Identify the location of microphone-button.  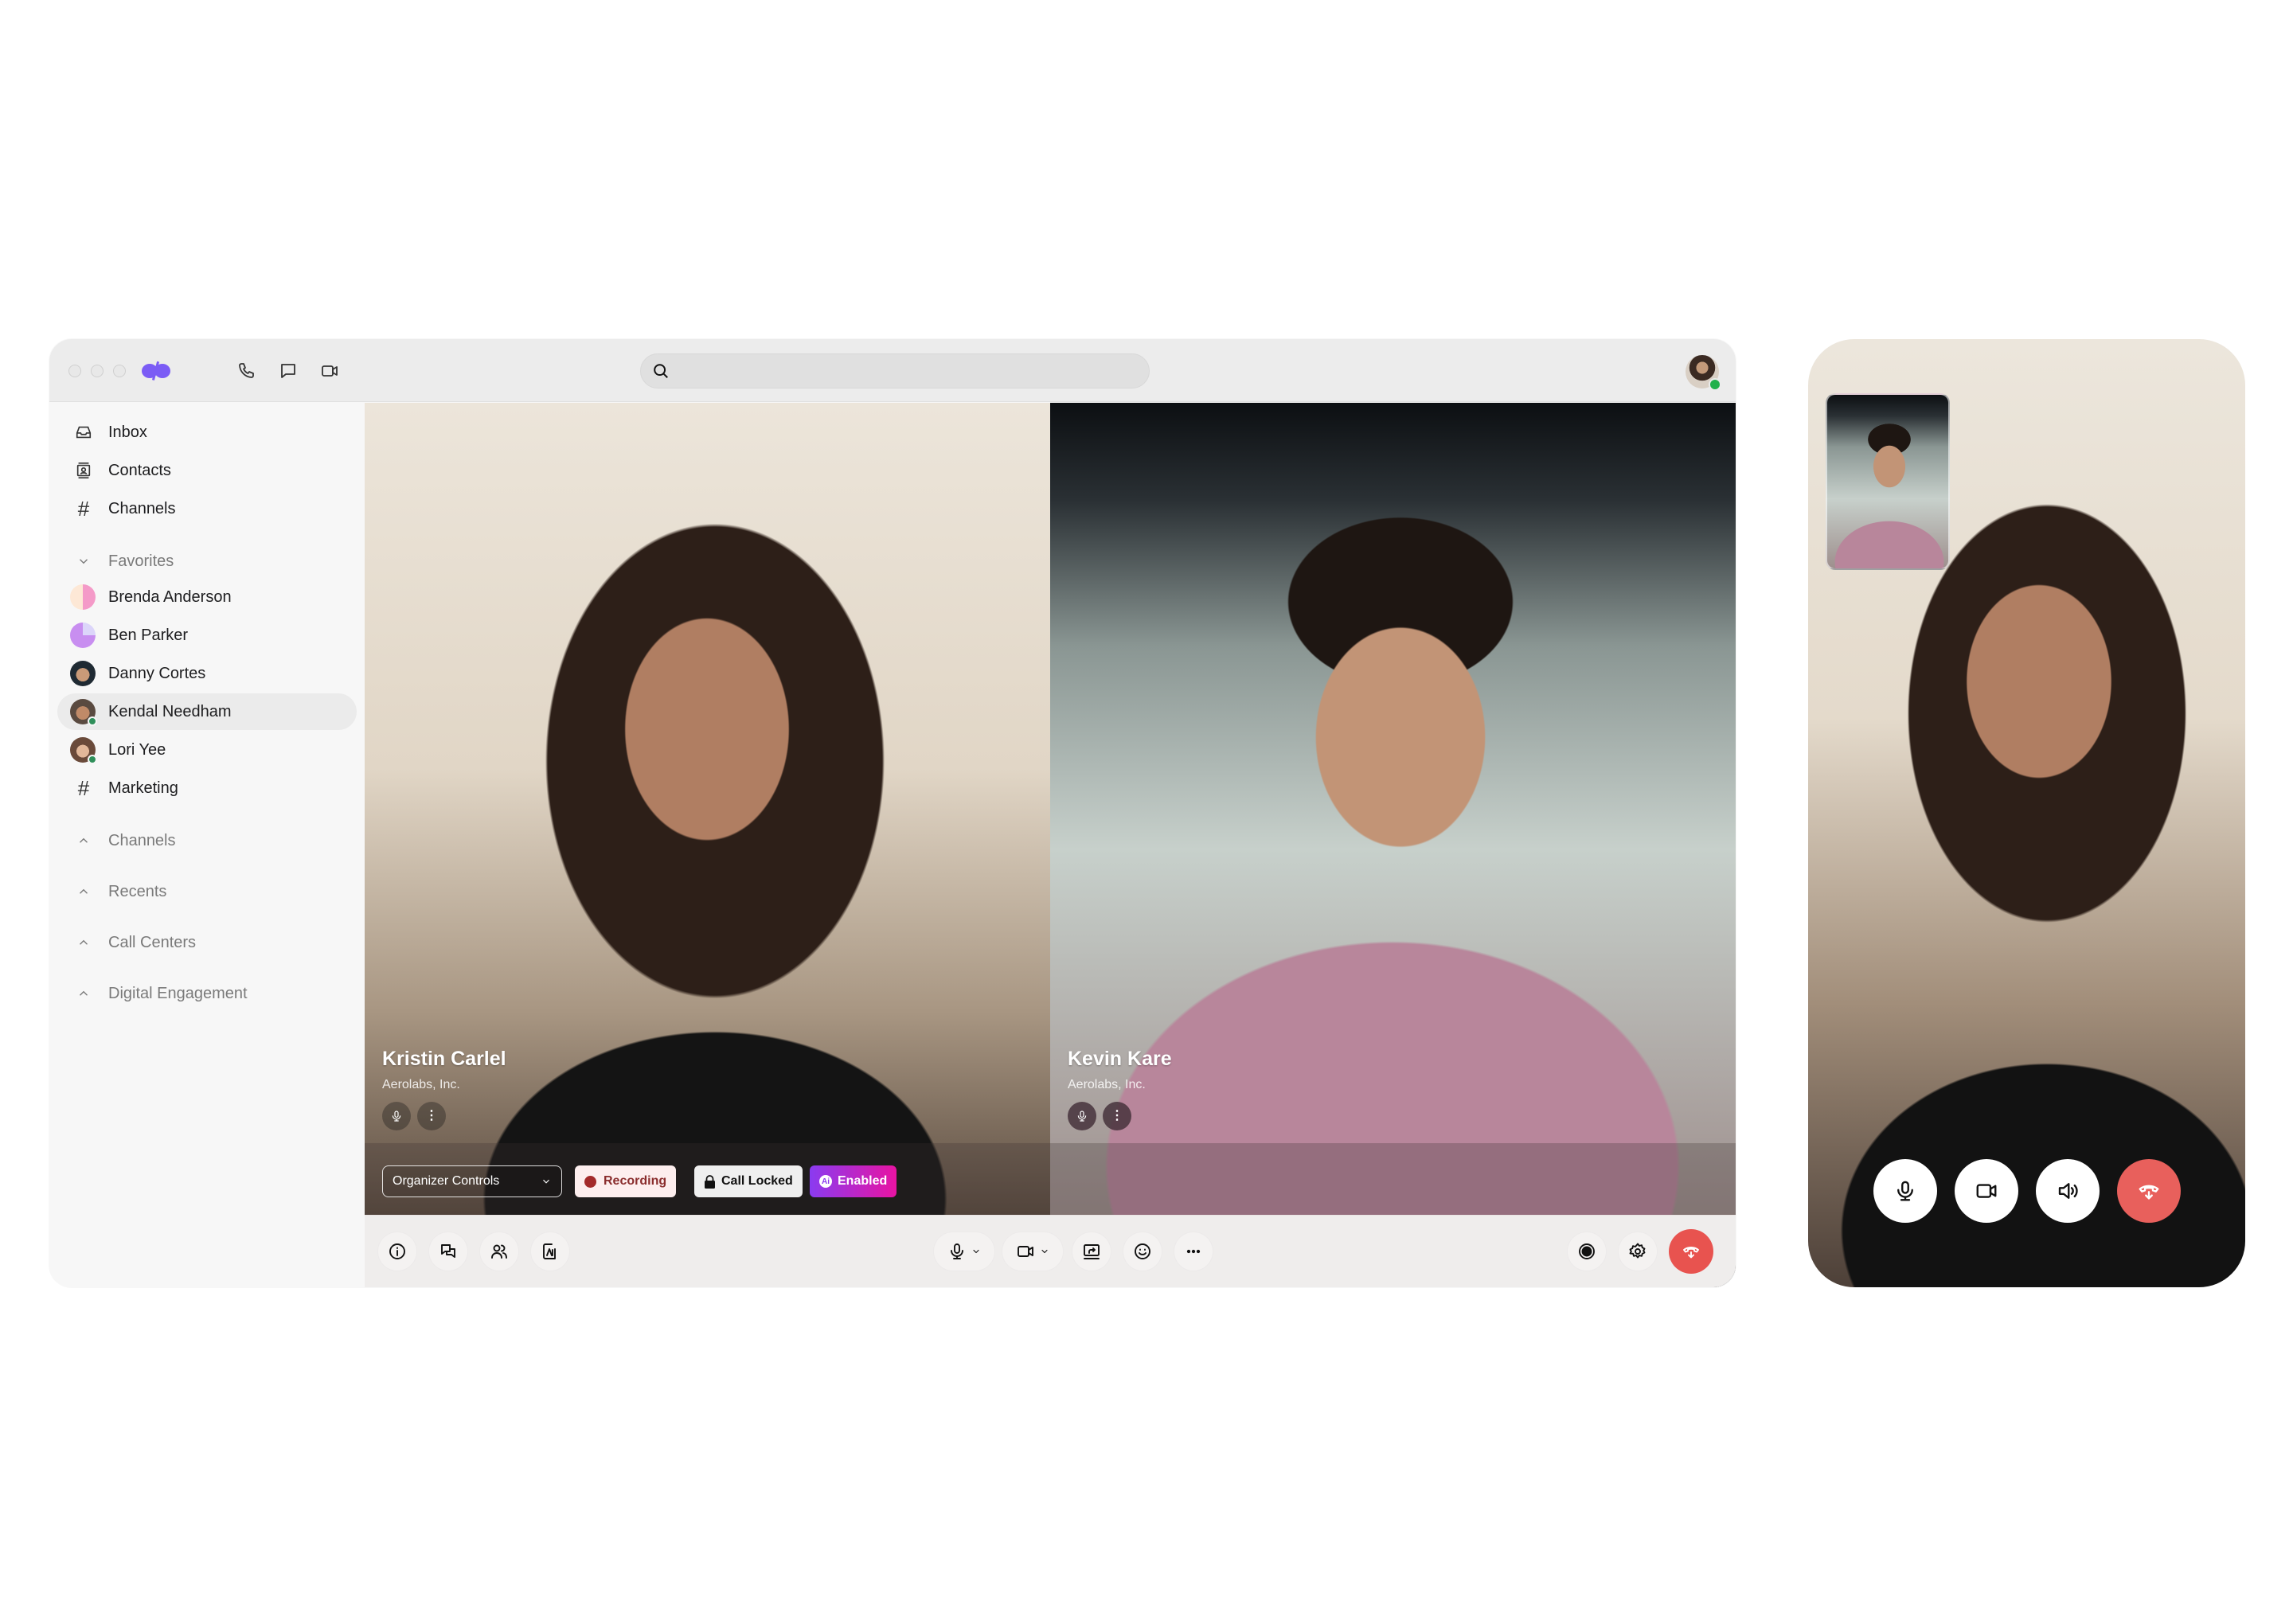
(964, 1251).